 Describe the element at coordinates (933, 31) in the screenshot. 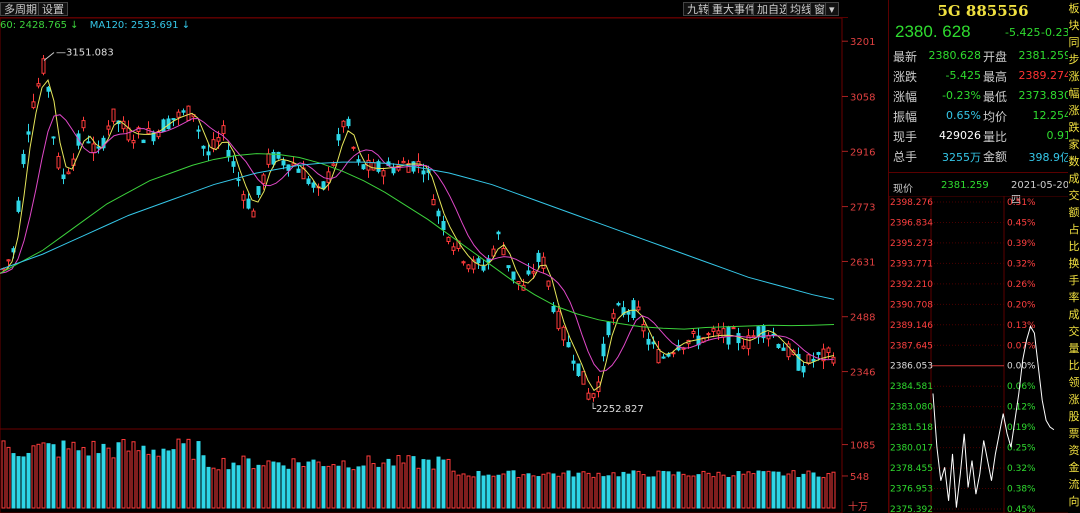

I see `current-price: 2380. 628` at that location.